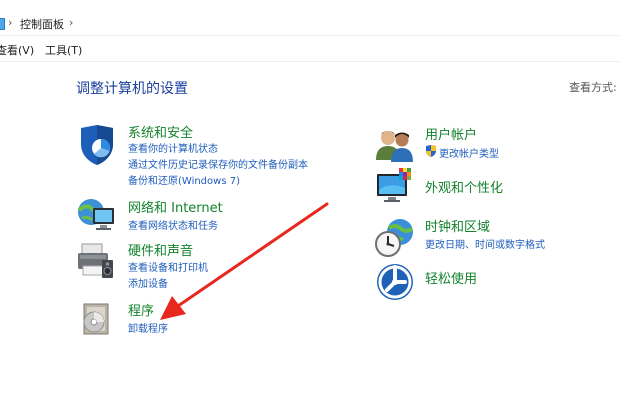 The height and width of the screenshot is (396, 620). What do you see at coordinates (98, 319) in the screenshot?
I see `programs-disc-icon` at bounding box center [98, 319].